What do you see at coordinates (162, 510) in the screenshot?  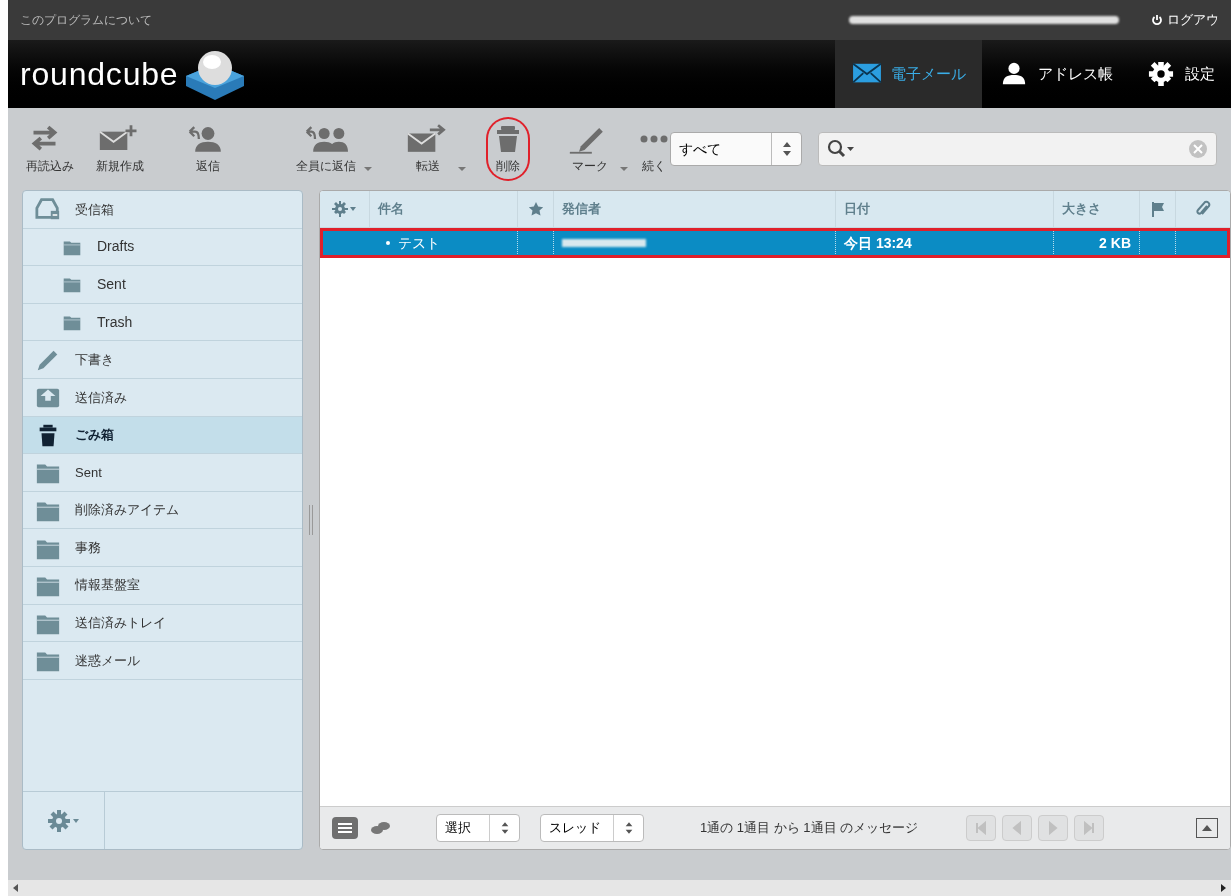 I see `folder-item: 削除済みアイテム` at bounding box center [162, 510].